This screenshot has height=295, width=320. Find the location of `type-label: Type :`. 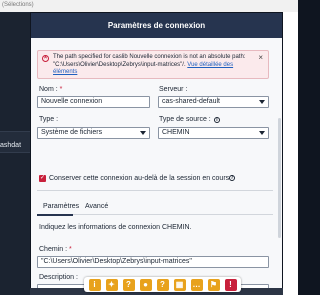

type-label: Type : is located at coordinates (49, 119).